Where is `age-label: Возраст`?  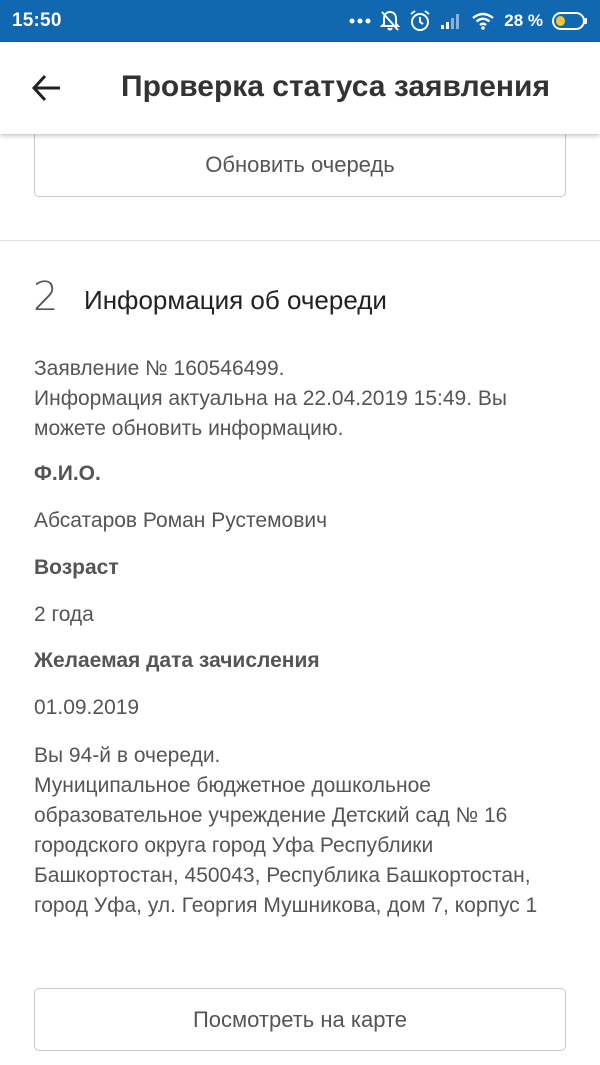 age-label: Возраст is located at coordinates (76, 567).